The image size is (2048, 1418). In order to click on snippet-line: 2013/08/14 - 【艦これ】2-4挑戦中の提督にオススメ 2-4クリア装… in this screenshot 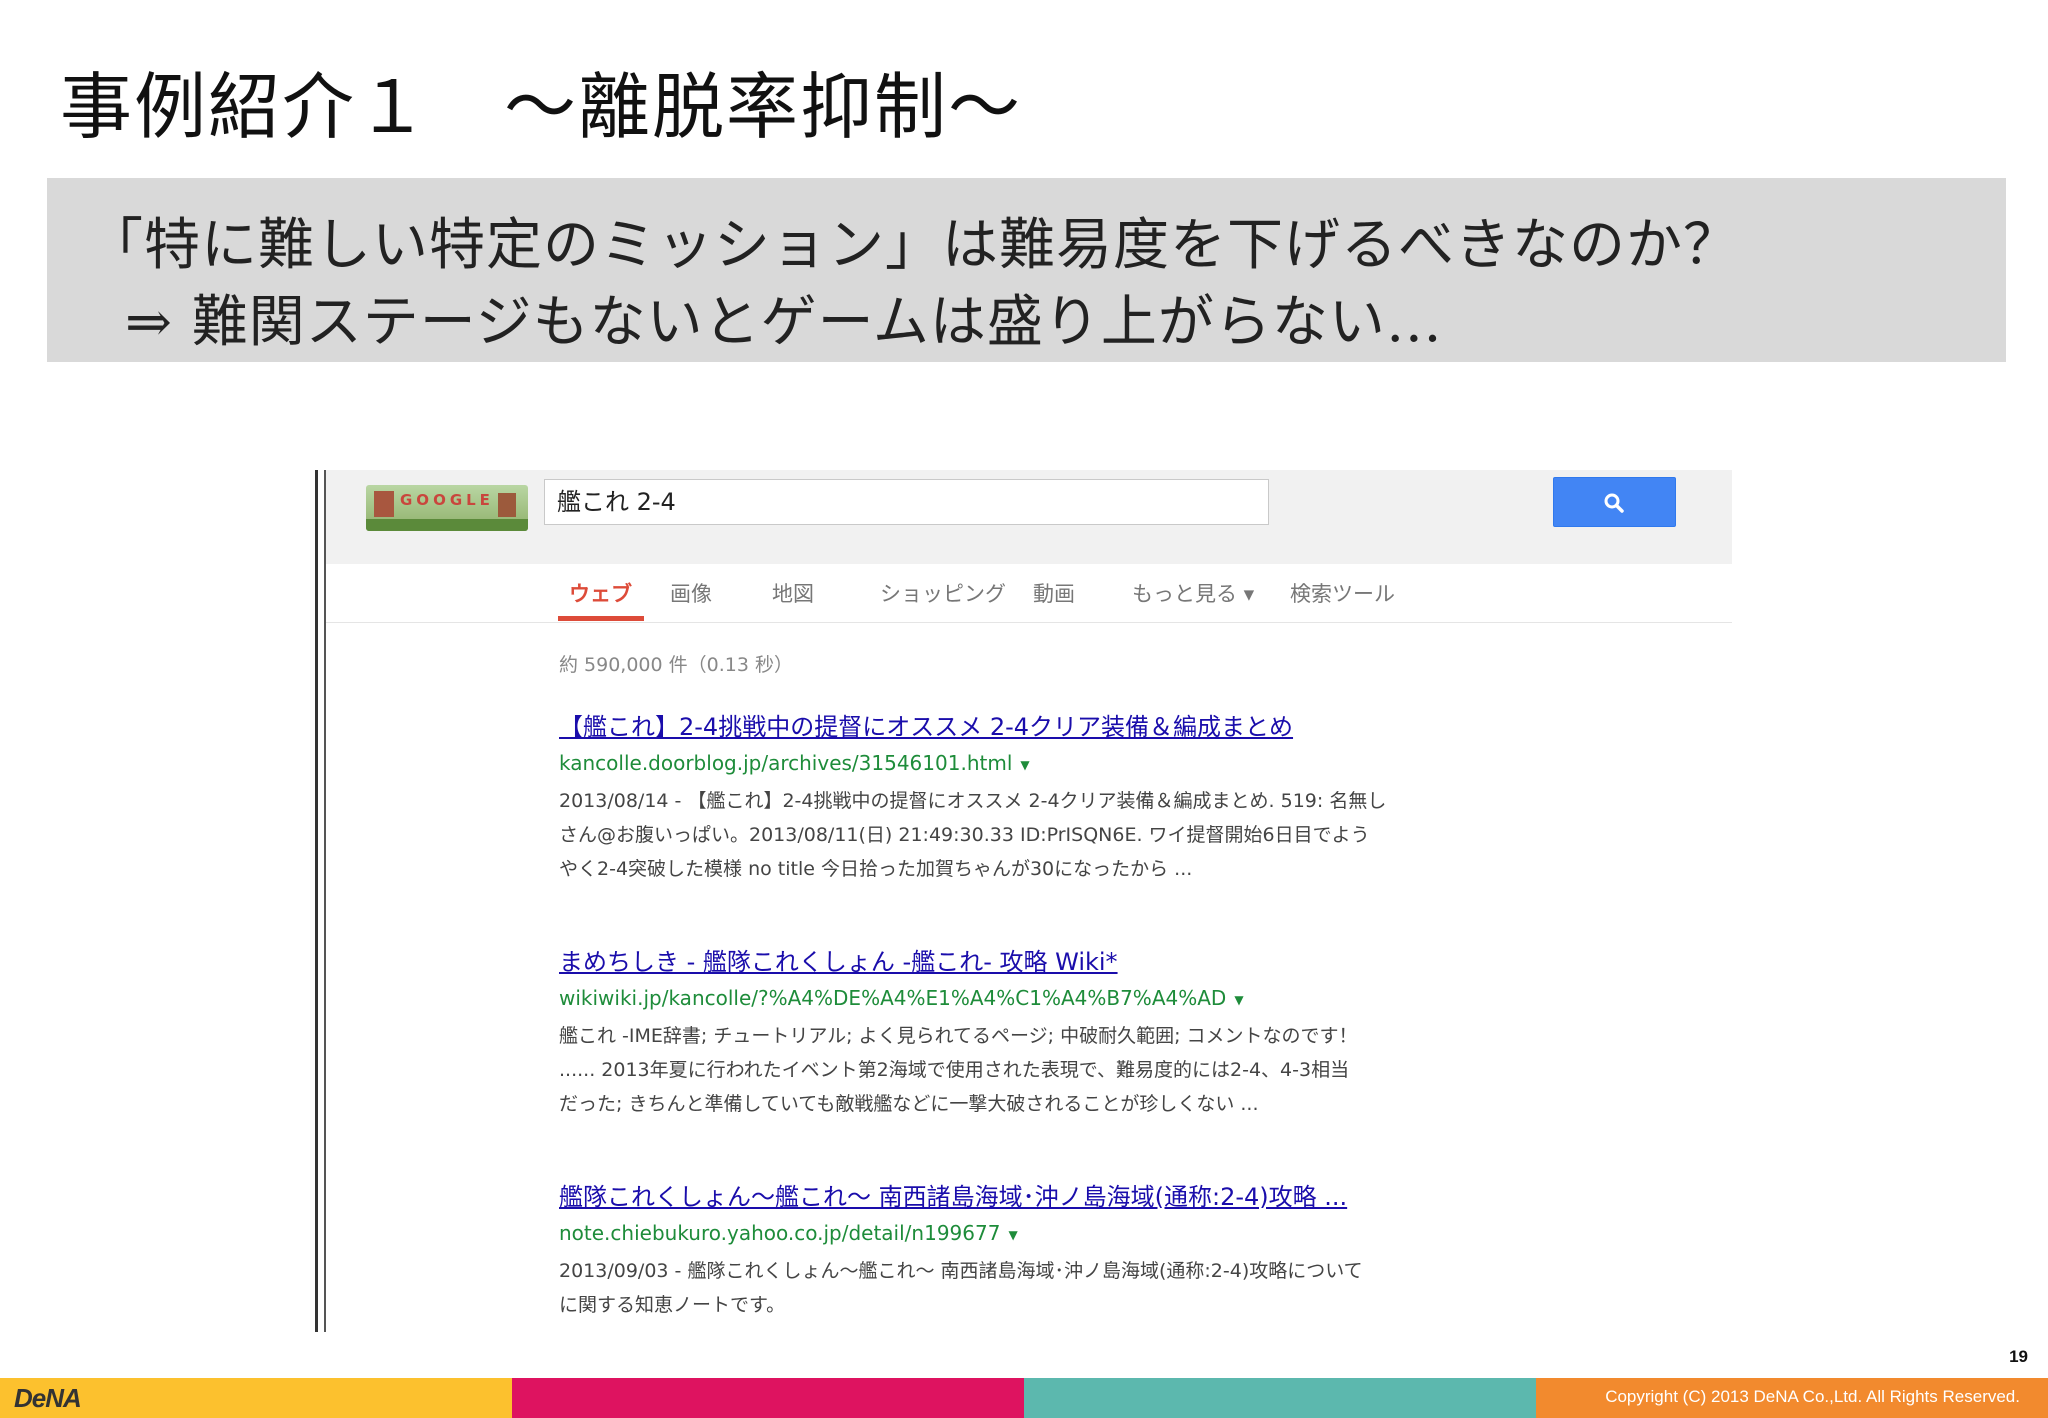, I will do `click(973, 800)`.